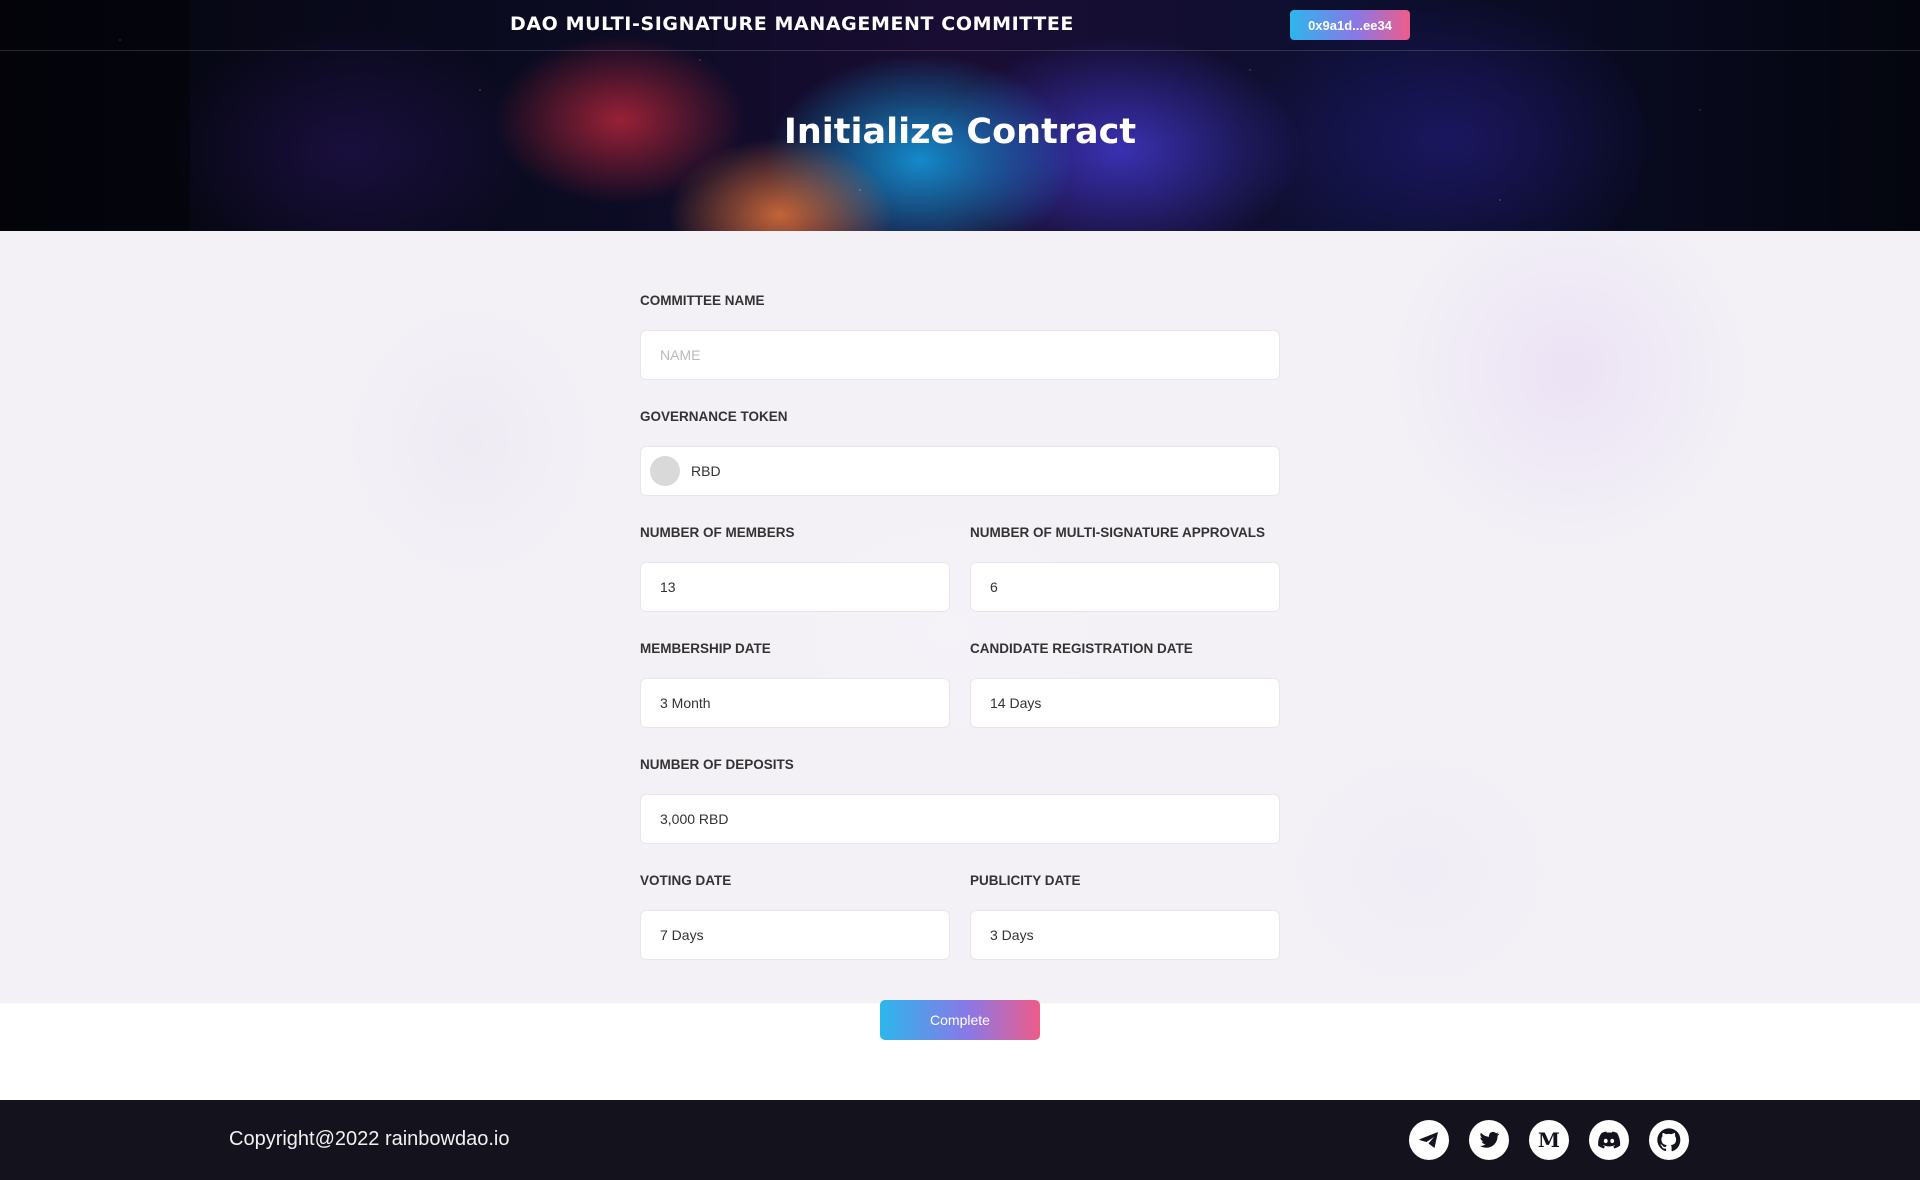 This screenshot has width=1920, height=1180. Describe the element at coordinates (694, 819) in the screenshot. I see `number-of-deposits-value: 3,000 RBD` at that location.